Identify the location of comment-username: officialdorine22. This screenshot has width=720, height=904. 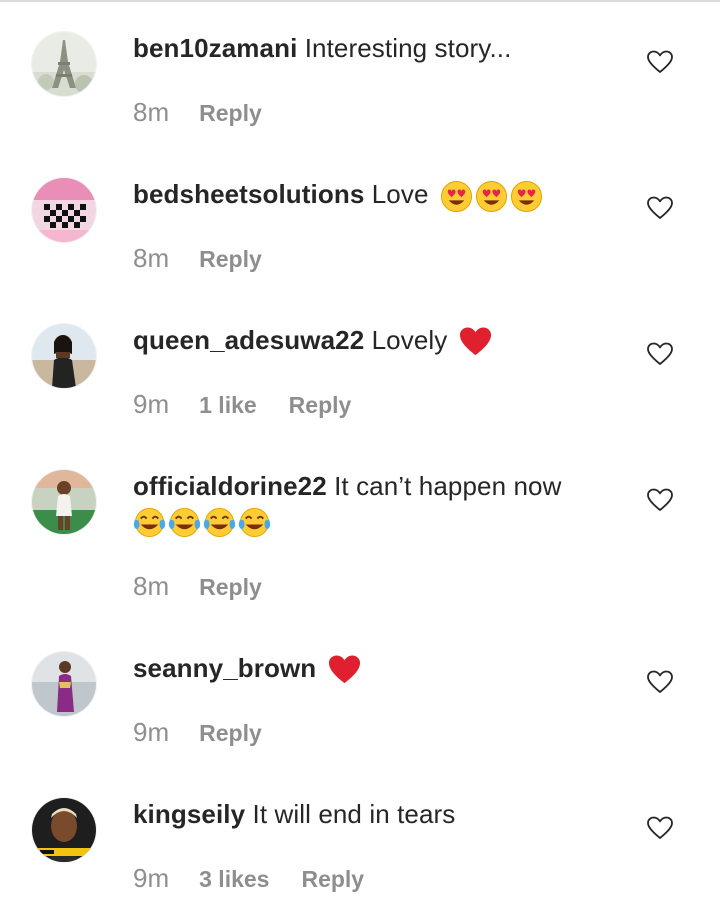
(230, 486).